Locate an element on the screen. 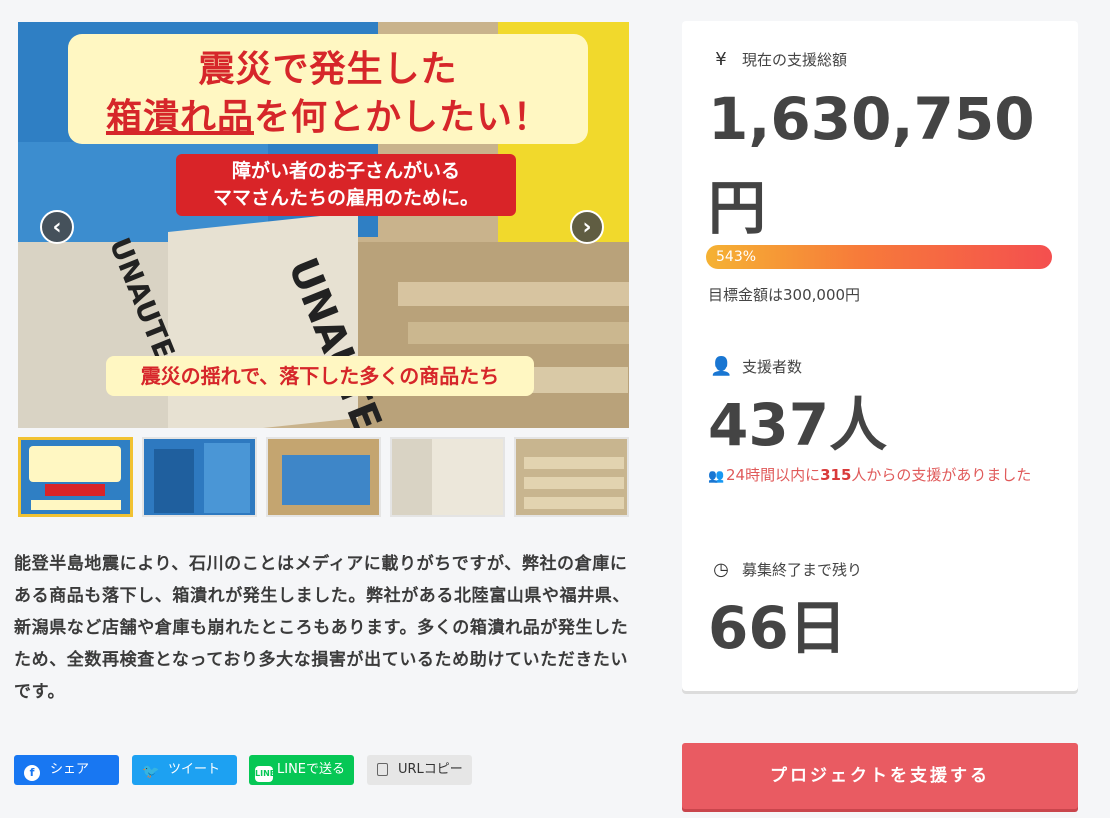 The height and width of the screenshot is (818, 1110). thumbnail-caption is located at coordinates (76, 505).